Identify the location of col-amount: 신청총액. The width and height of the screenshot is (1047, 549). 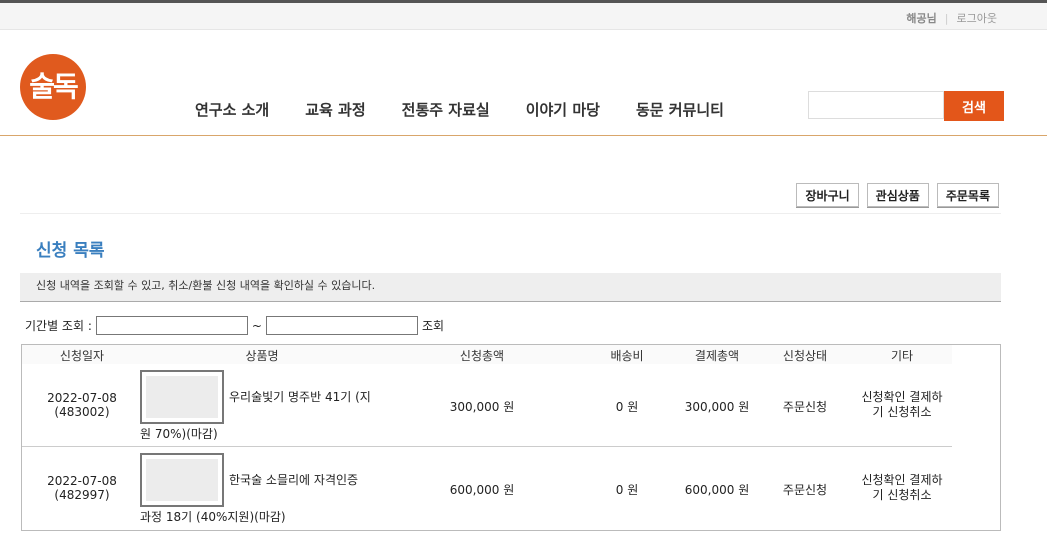
(482, 356).